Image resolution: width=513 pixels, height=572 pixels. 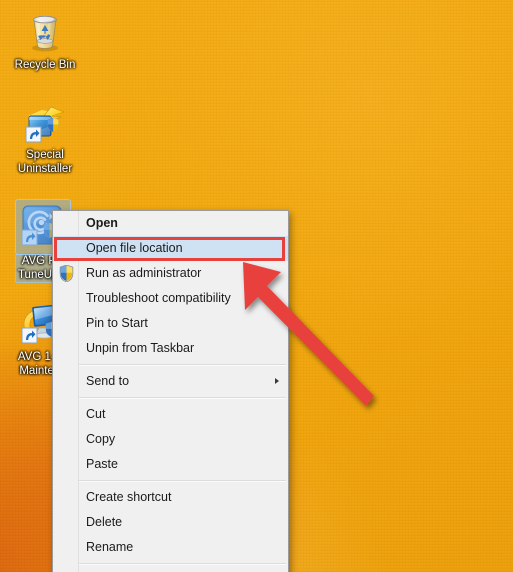 What do you see at coordinates (170, 323) in the screenshot?
I see `menu-item-pin-to-start: Pin to Start` at bounding box center [170, 323].